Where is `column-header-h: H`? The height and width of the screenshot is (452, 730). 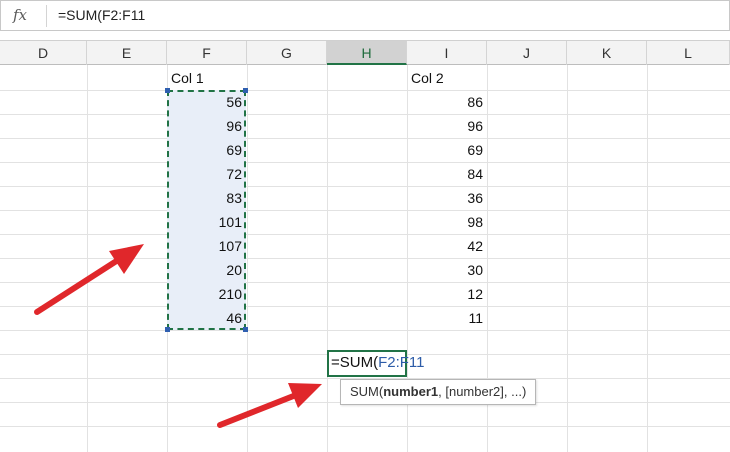 column-header-h: H is located at coordinates (367, 53).